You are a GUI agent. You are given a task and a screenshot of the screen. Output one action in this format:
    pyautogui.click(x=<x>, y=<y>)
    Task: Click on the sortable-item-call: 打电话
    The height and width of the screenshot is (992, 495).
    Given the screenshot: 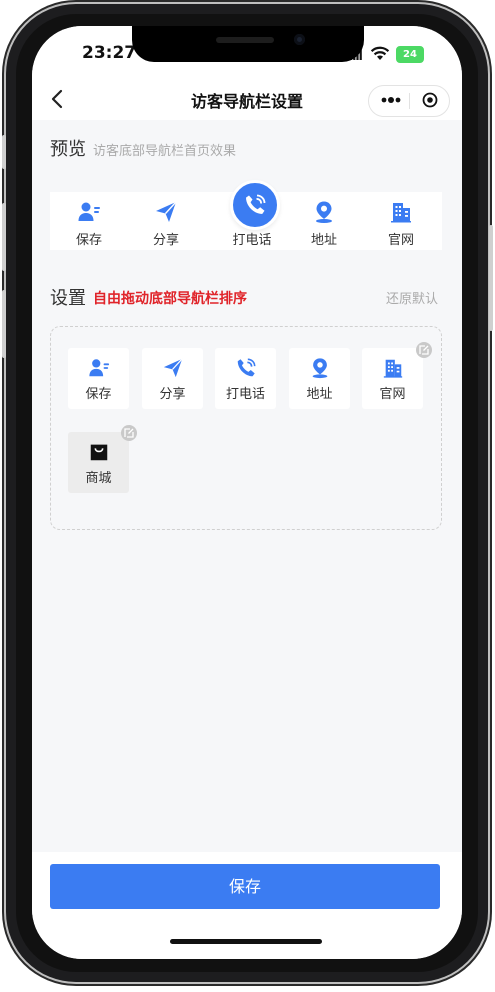 What is the action you would take?
    pyautogui.click(x=245, y=378)
    